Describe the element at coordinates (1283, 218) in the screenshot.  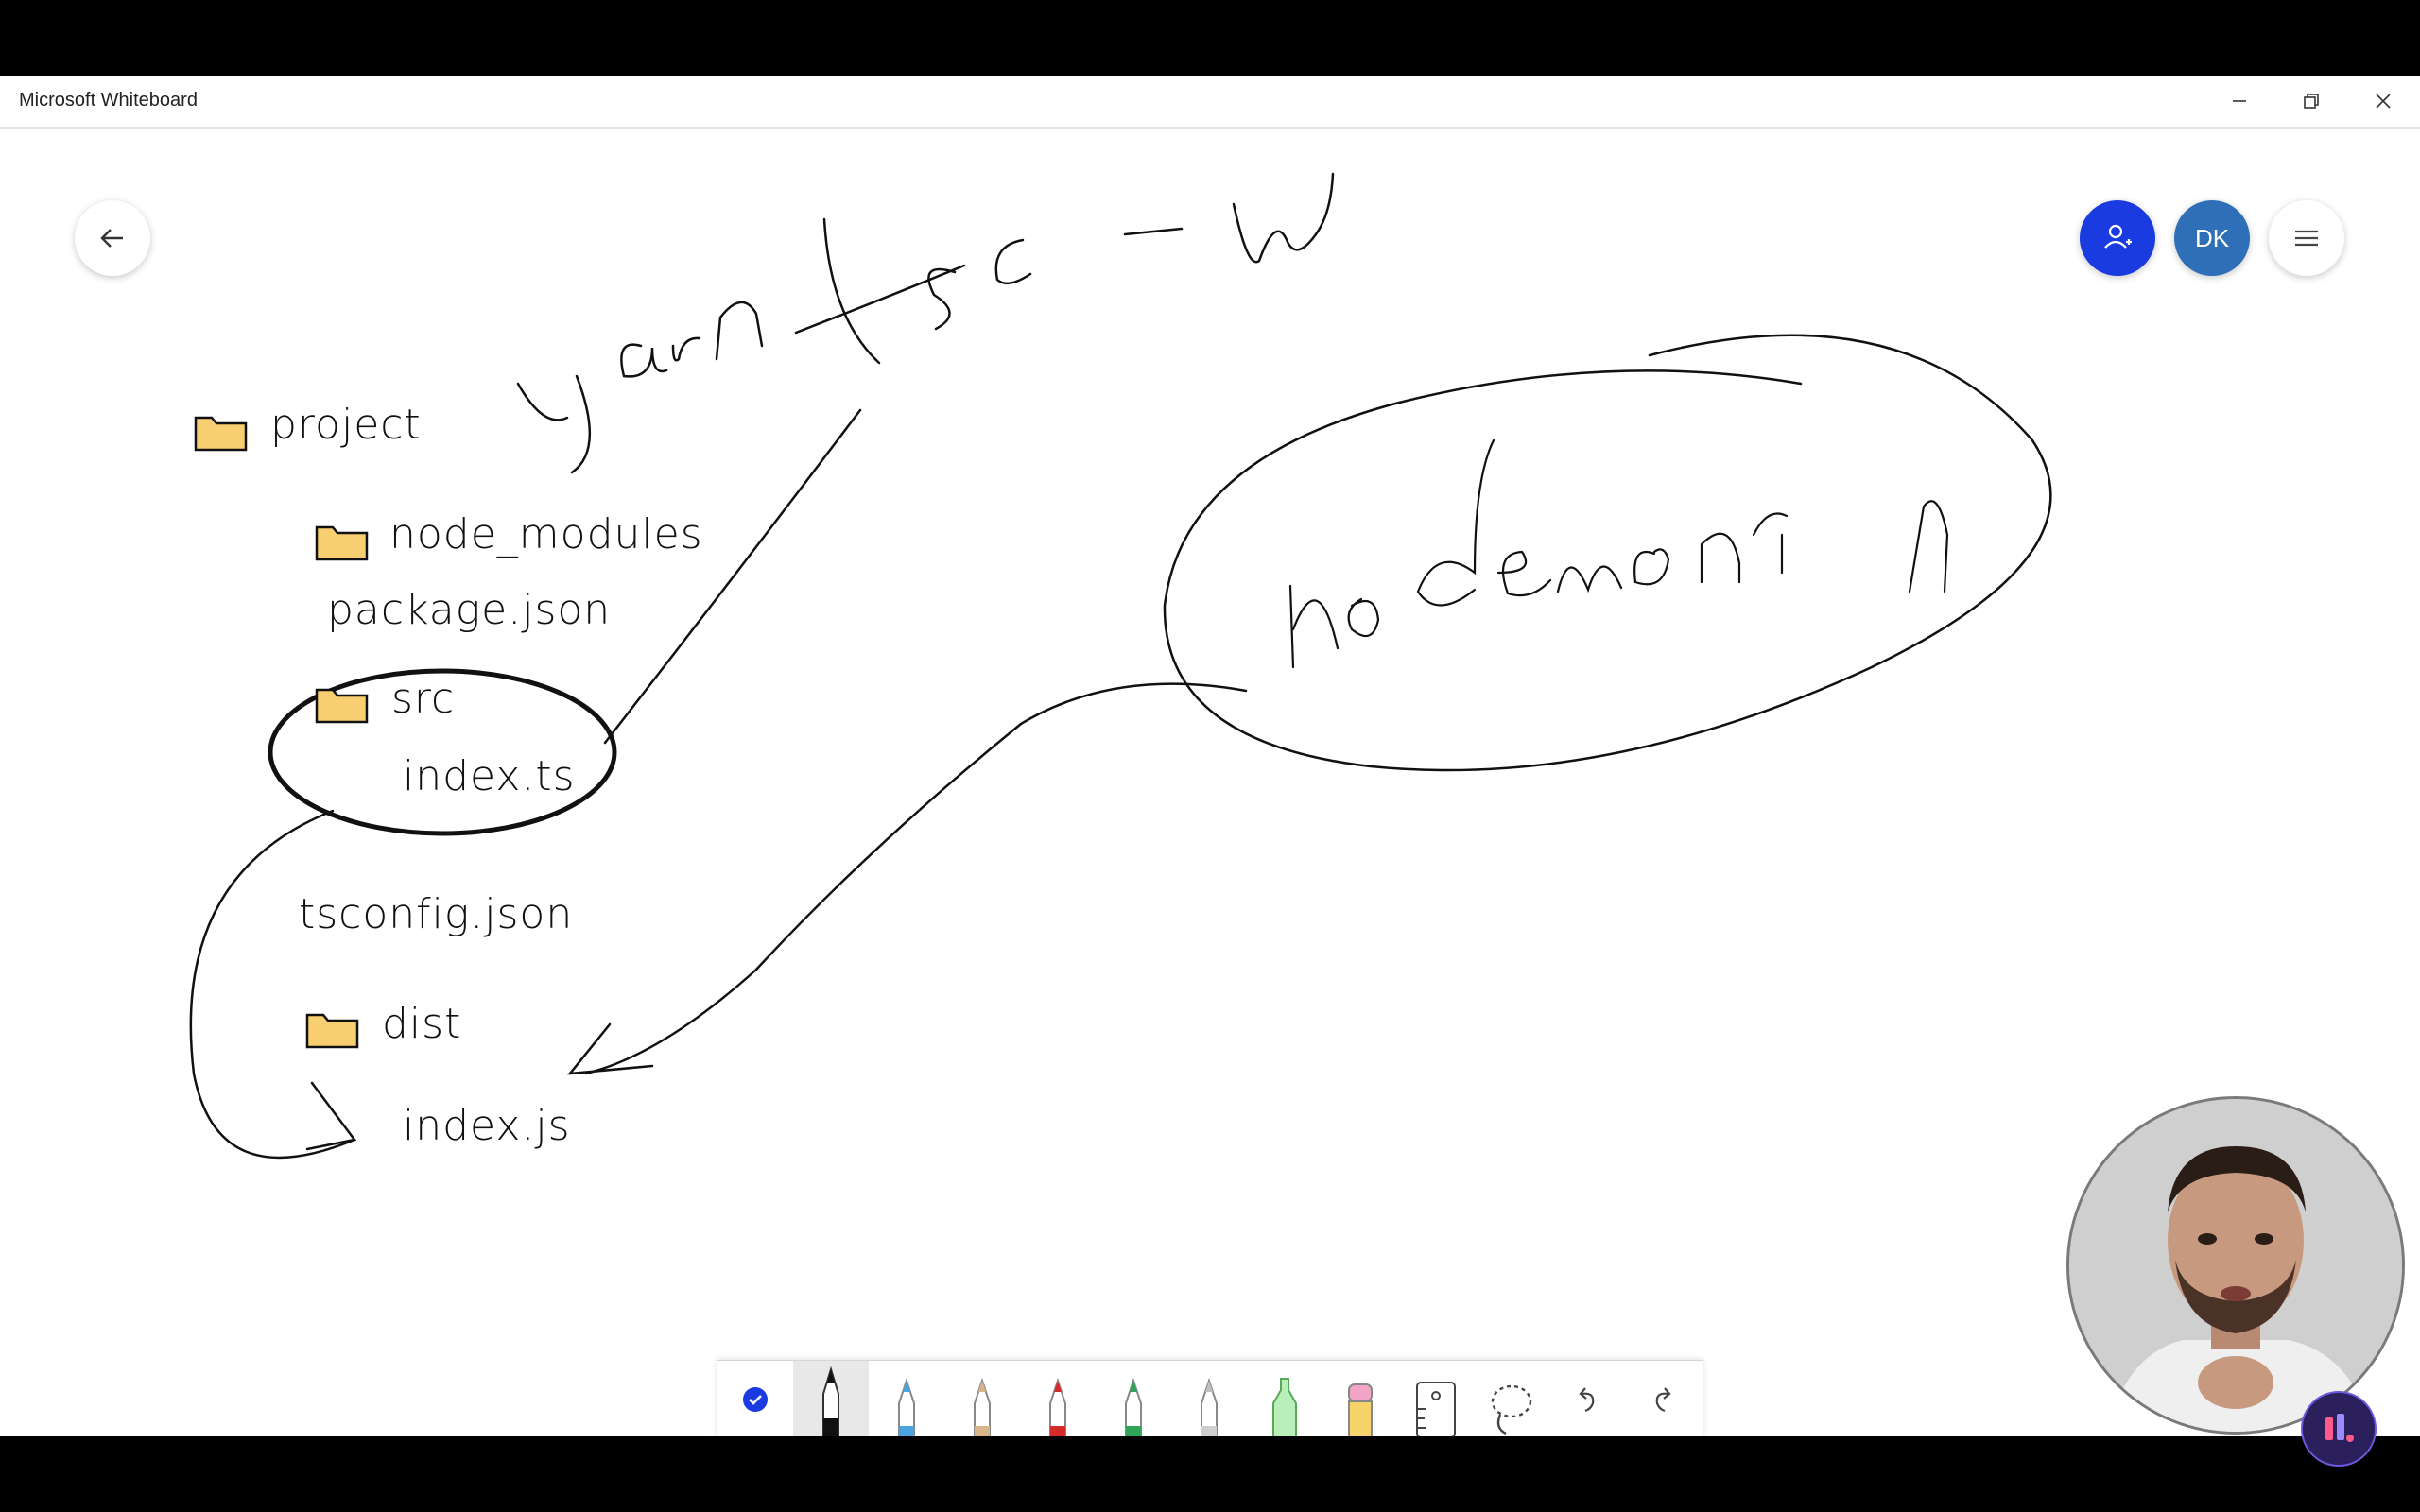
I see `ink-w` at that location.